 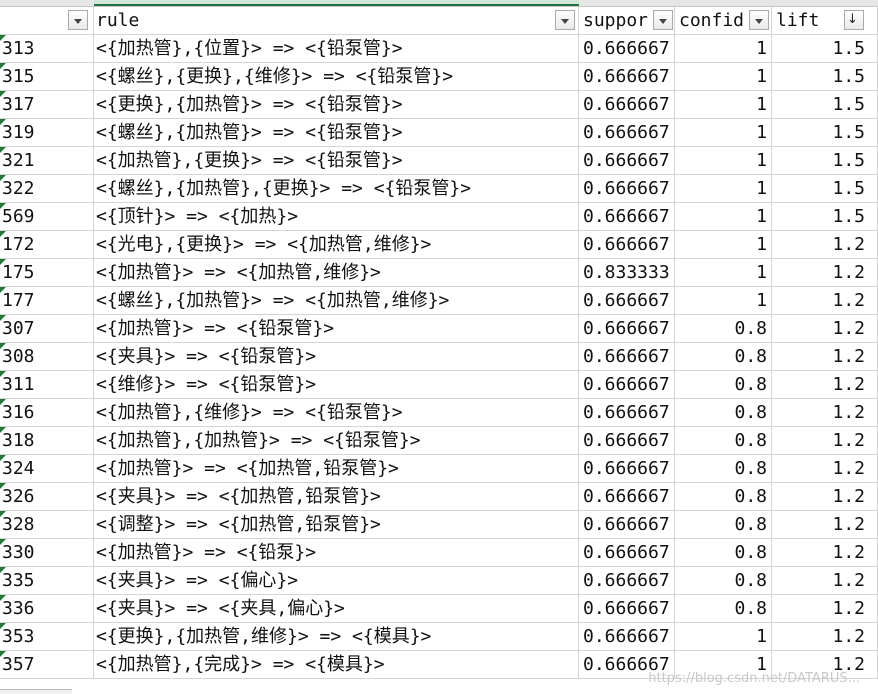 What do you see at coordinates (47, 245) in the screenshot?
I see `row-id-cell: 172` at bounding box center [47, 245].